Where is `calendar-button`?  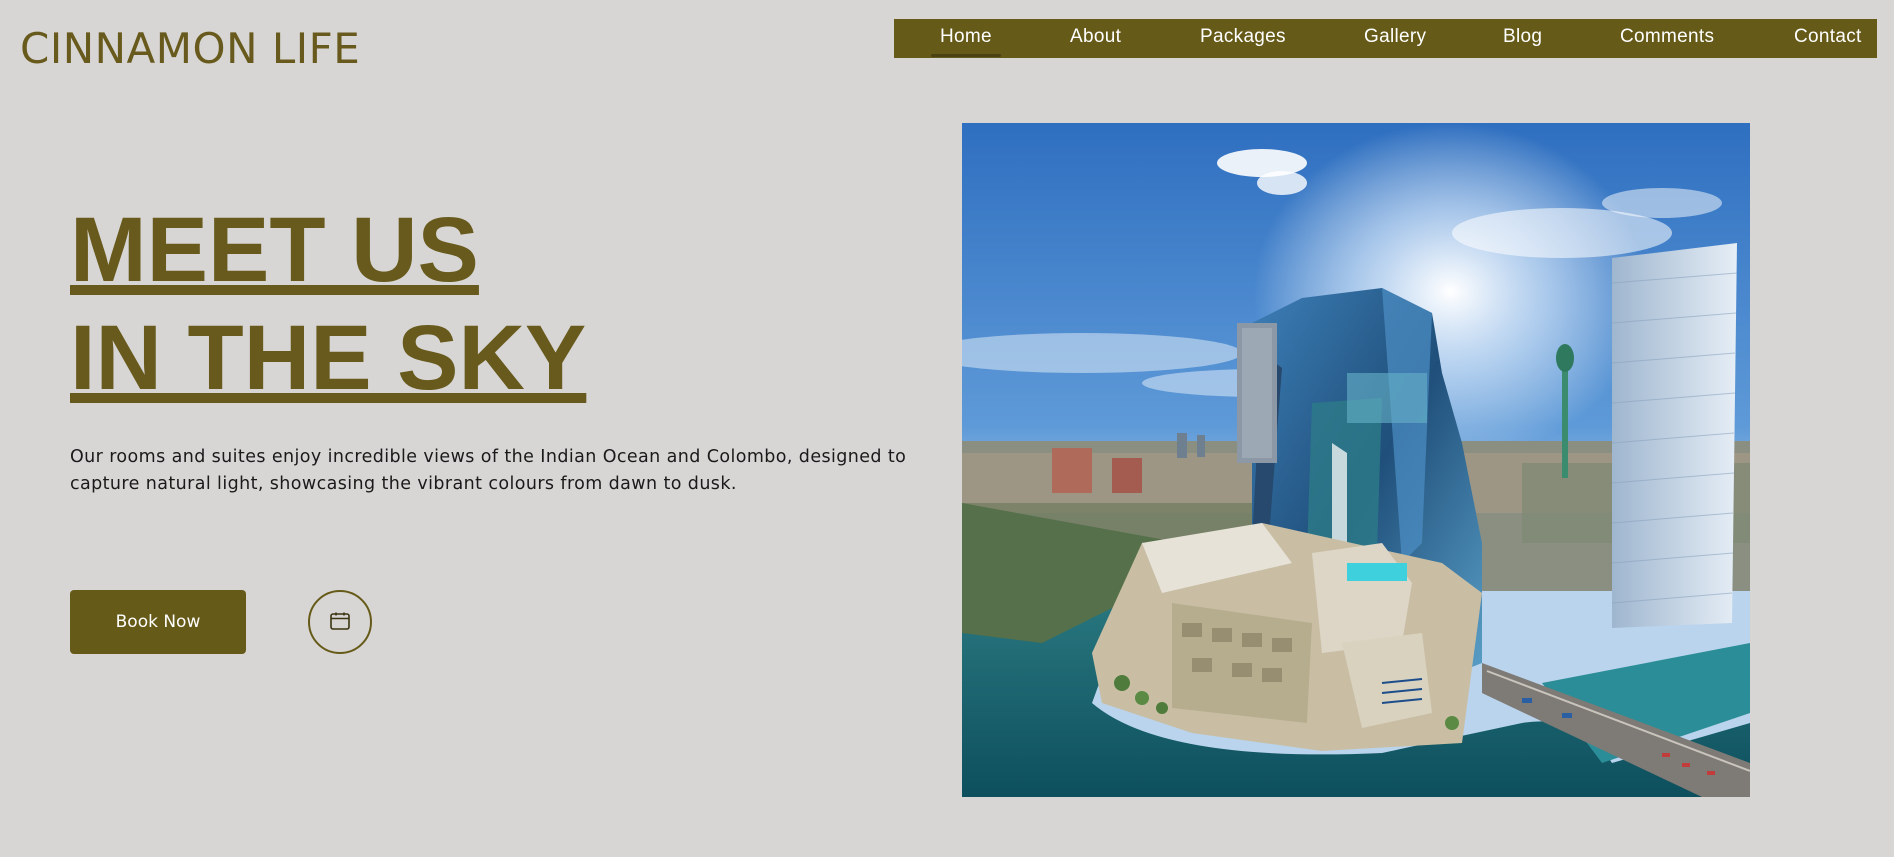
calendar-button is located at coordinates (340, 622).